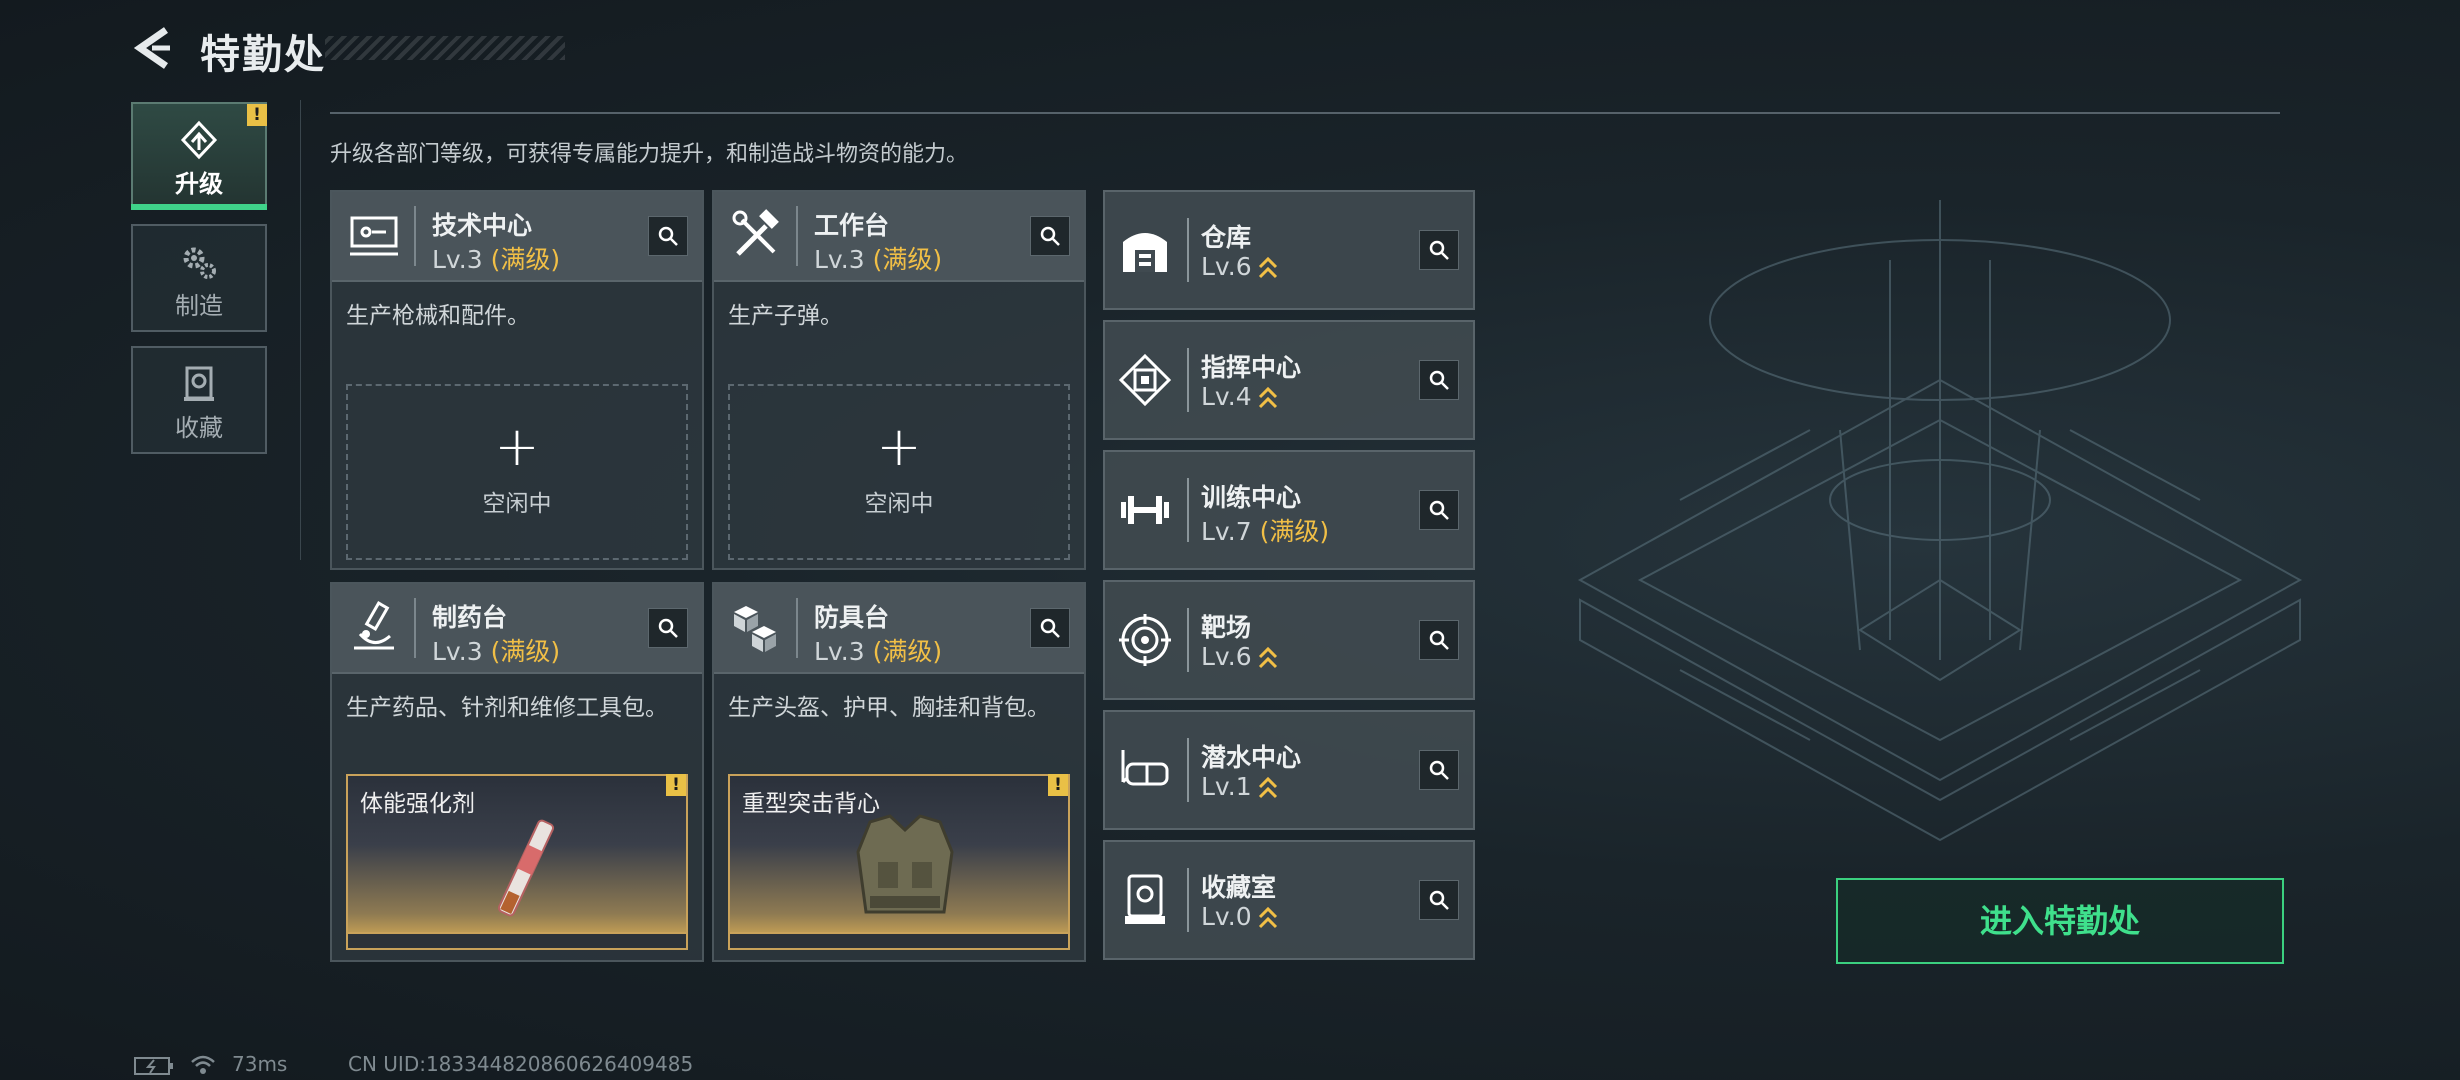  What do you see at coordinates (2060, 921) in the screenshot?
I see `enter-special-ops-button: 进入特勤处` at bounding box center [2060, 921].